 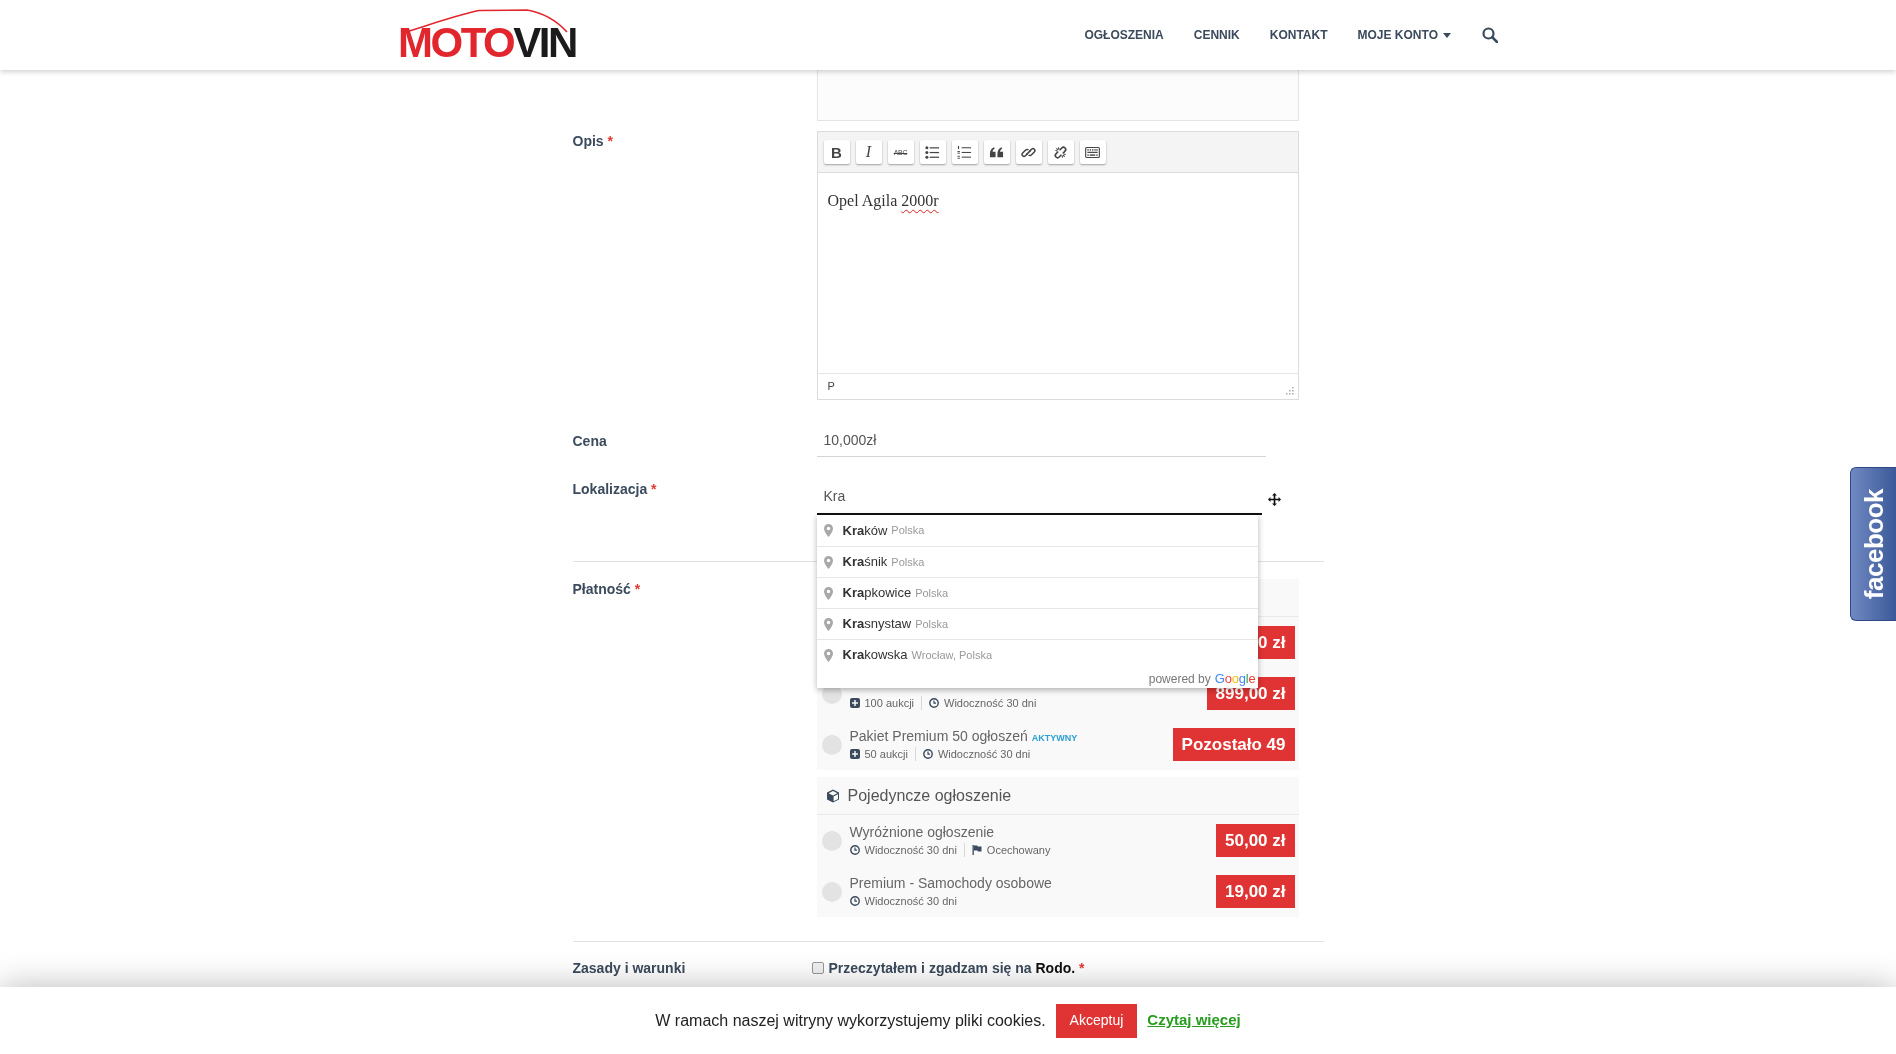 I want to click on bold-button: B, so click(x=836, y=152).